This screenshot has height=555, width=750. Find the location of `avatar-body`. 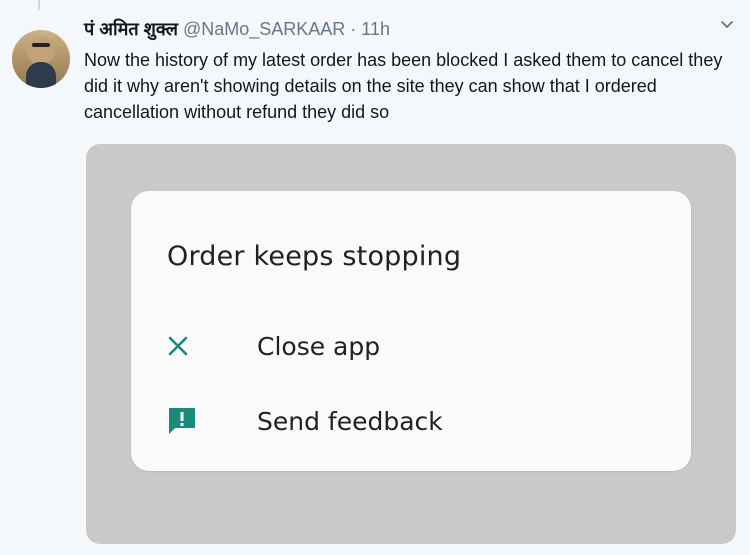

avatar-body is located at coordinates (41, 75).